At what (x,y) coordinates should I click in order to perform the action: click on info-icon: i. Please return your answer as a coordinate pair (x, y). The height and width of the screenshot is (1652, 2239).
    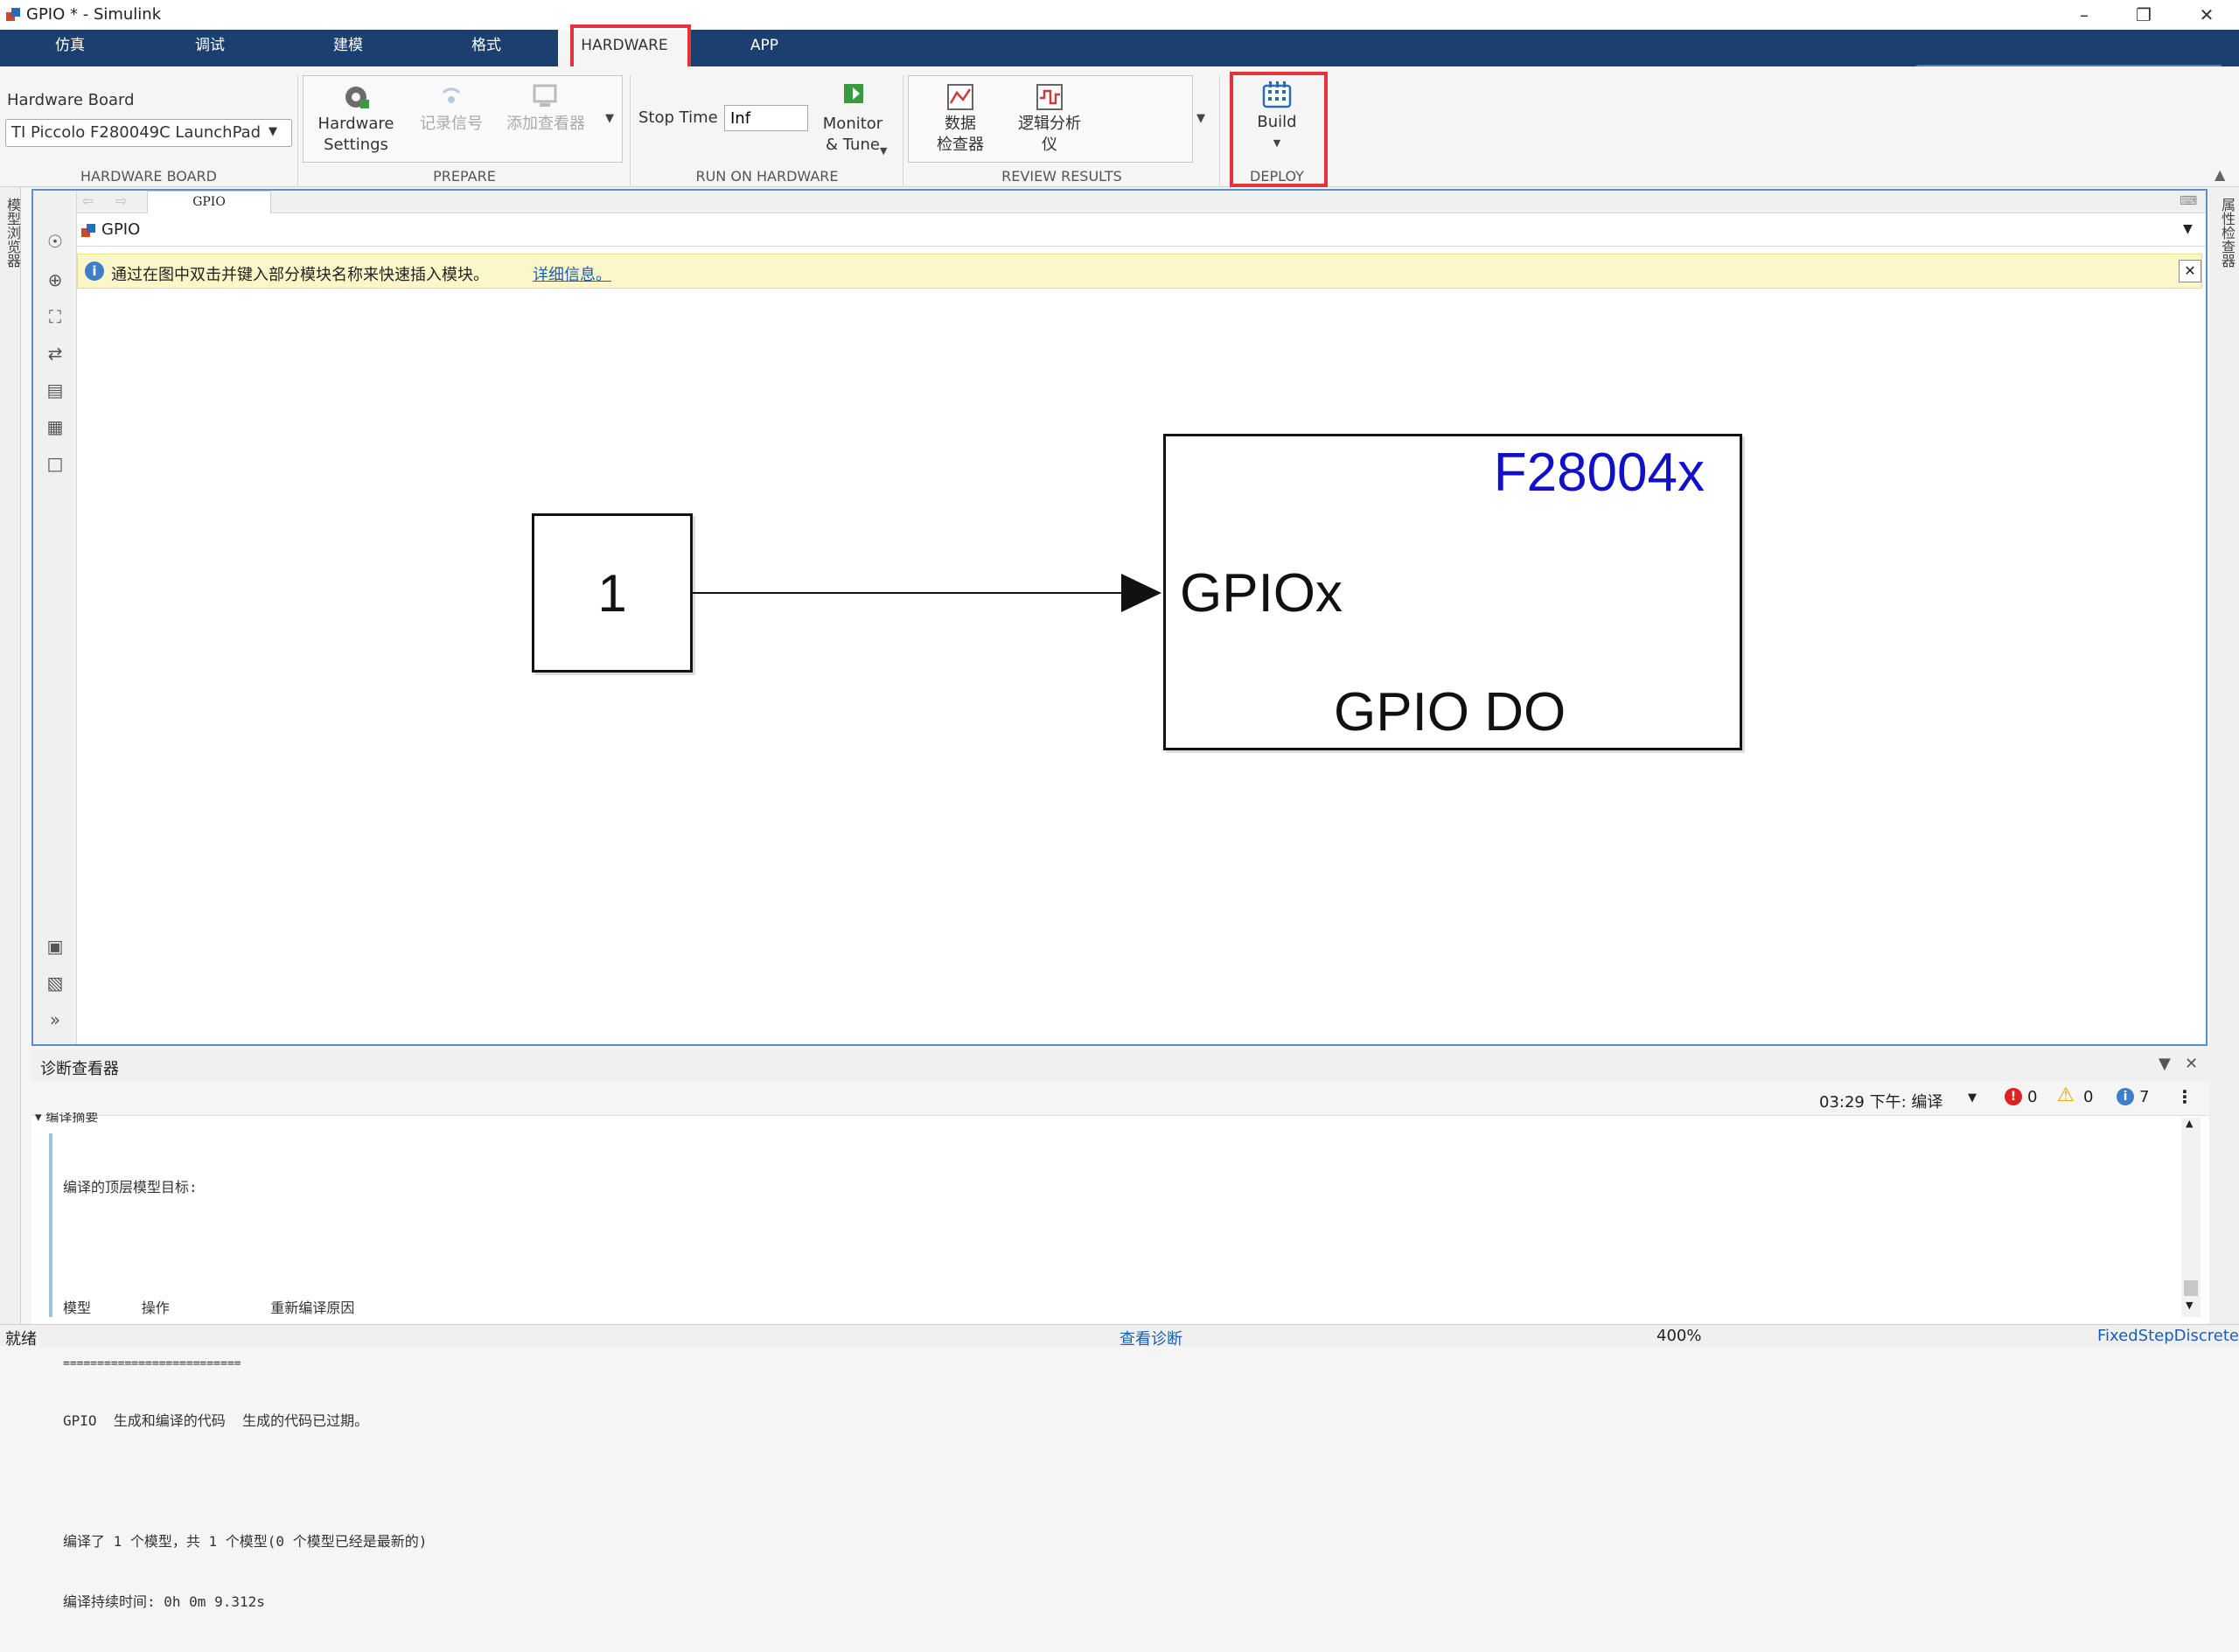
    Looking at the image, I should click on (94, 271).